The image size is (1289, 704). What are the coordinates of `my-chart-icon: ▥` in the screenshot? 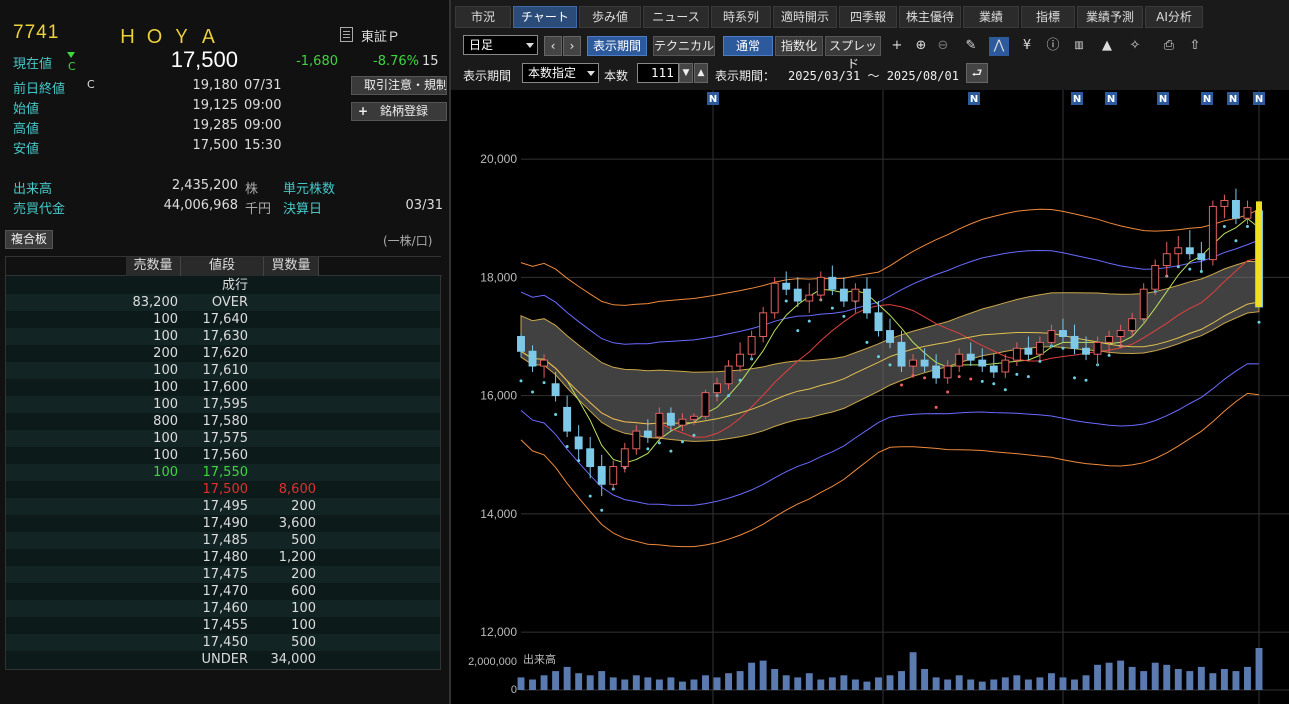 It's located at (1079, 46).